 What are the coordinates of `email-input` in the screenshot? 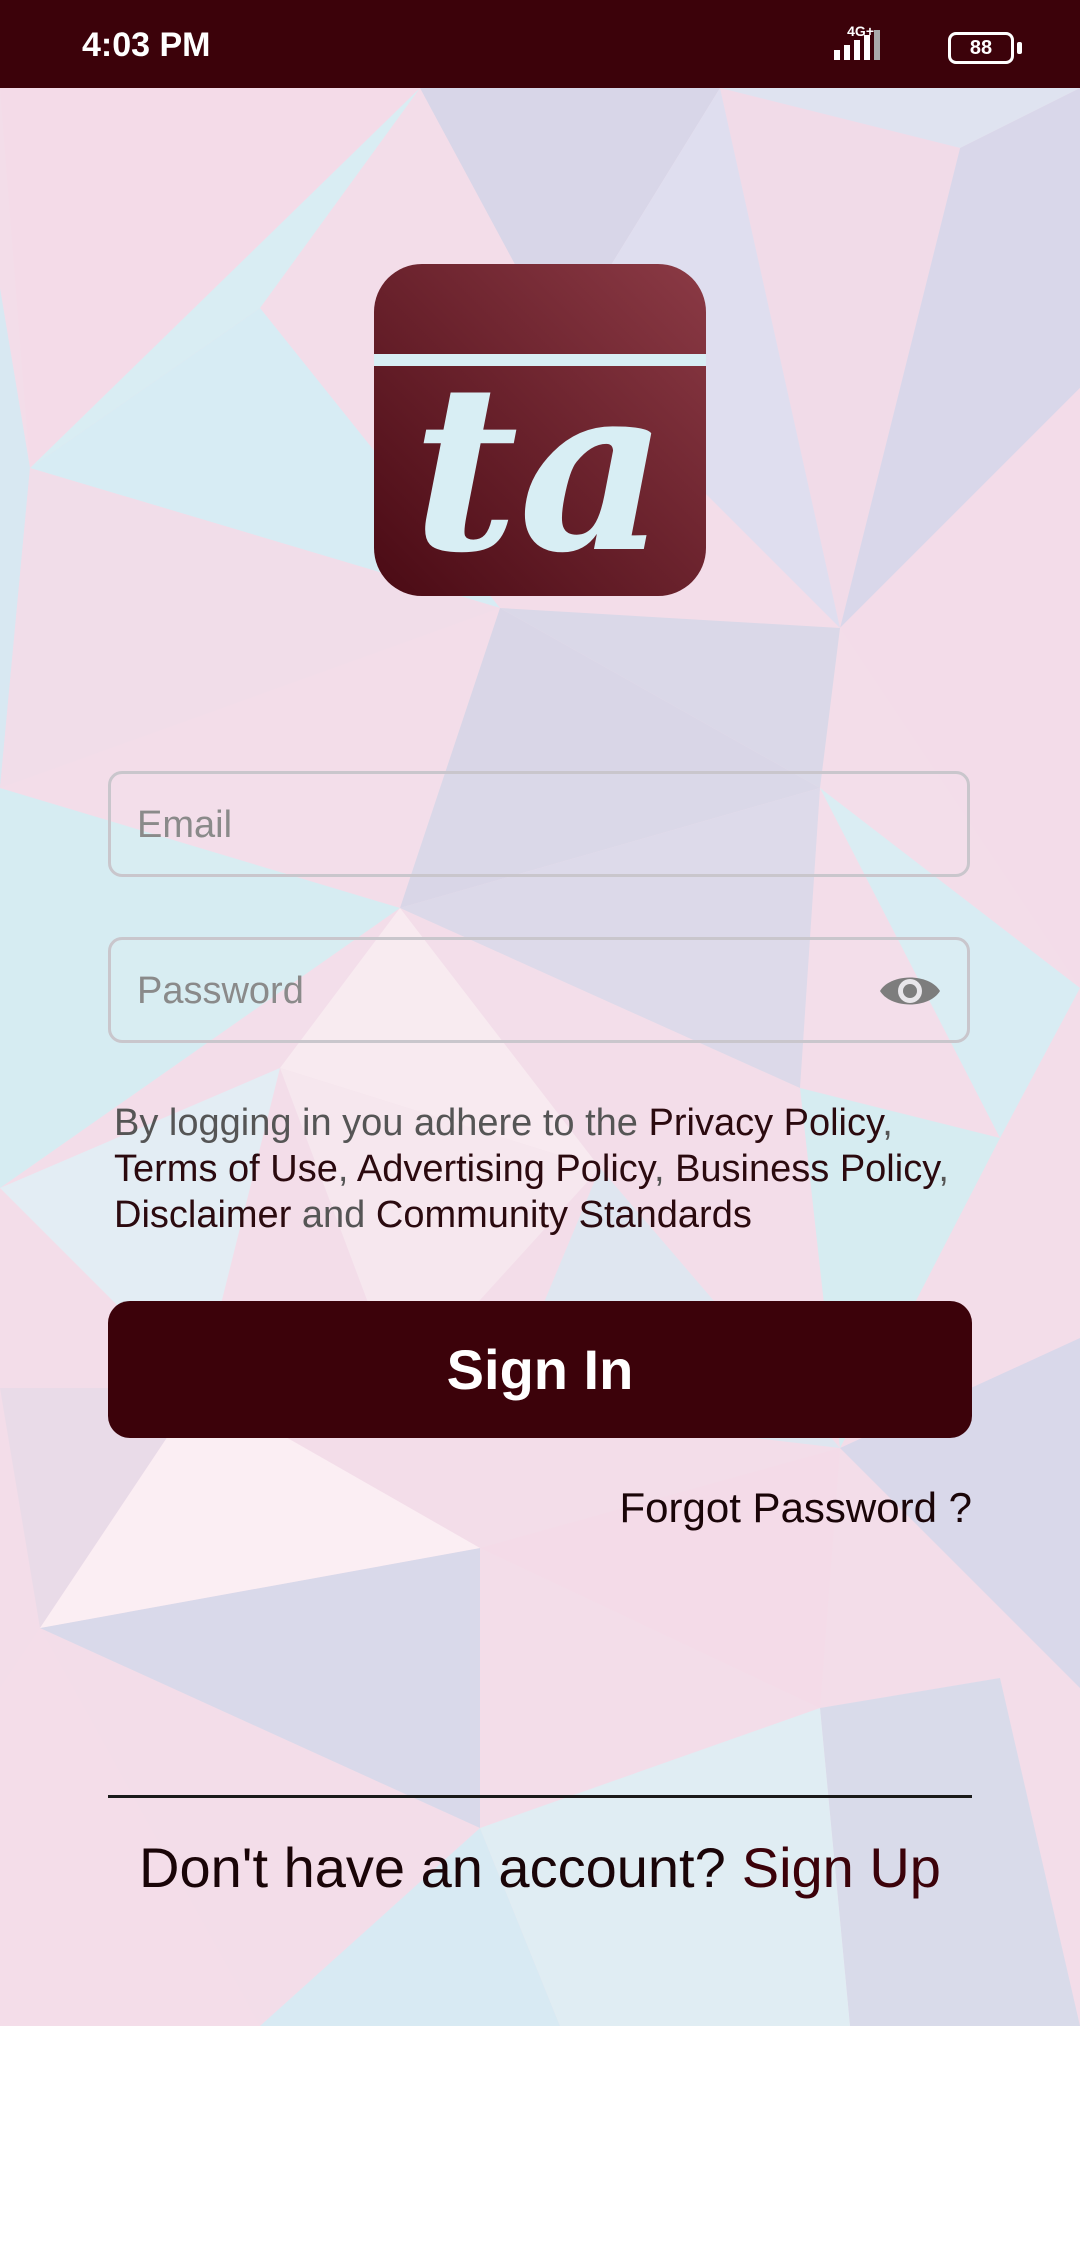 It's located at (517, 825).